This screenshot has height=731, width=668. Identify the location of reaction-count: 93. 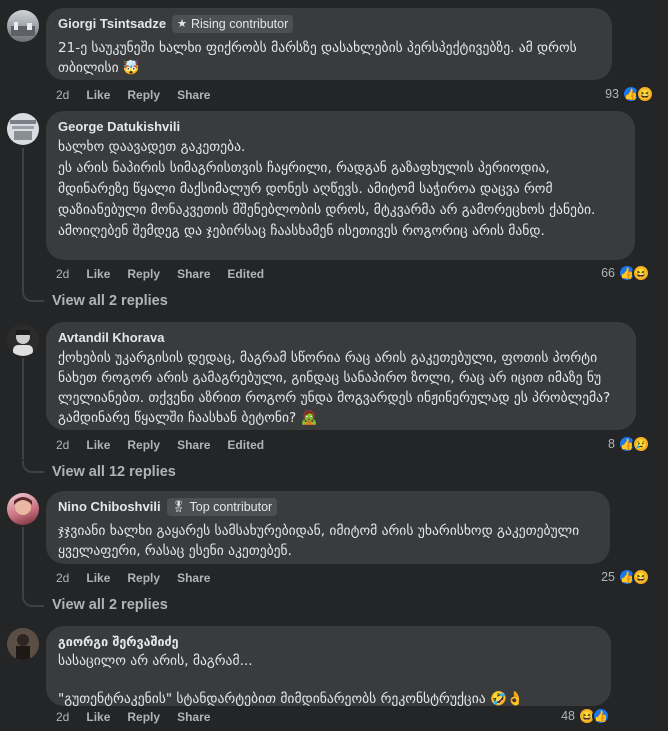
(612, 94).